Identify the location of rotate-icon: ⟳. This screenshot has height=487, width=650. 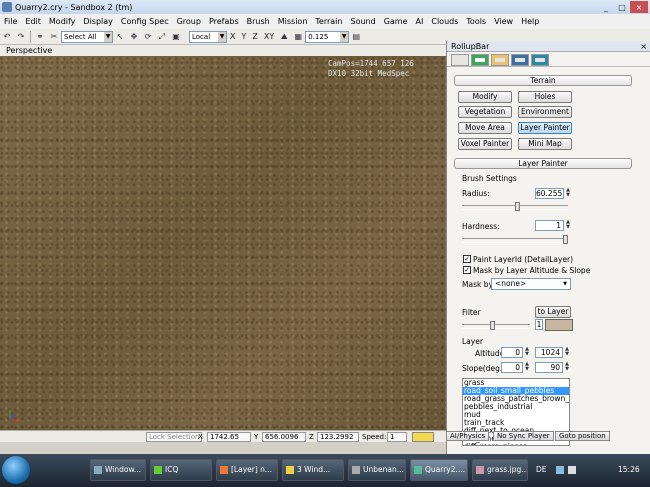
(148, 37).